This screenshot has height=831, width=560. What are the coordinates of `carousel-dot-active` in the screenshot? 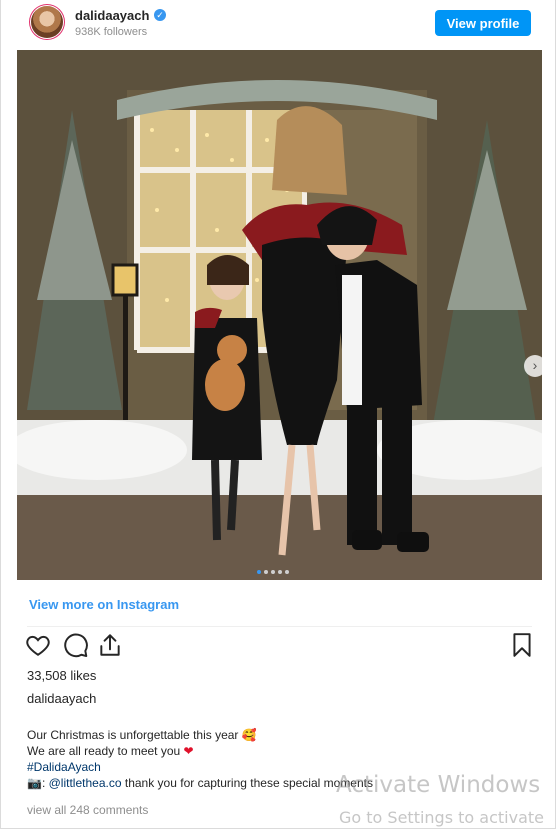 It's located at (259, 572).